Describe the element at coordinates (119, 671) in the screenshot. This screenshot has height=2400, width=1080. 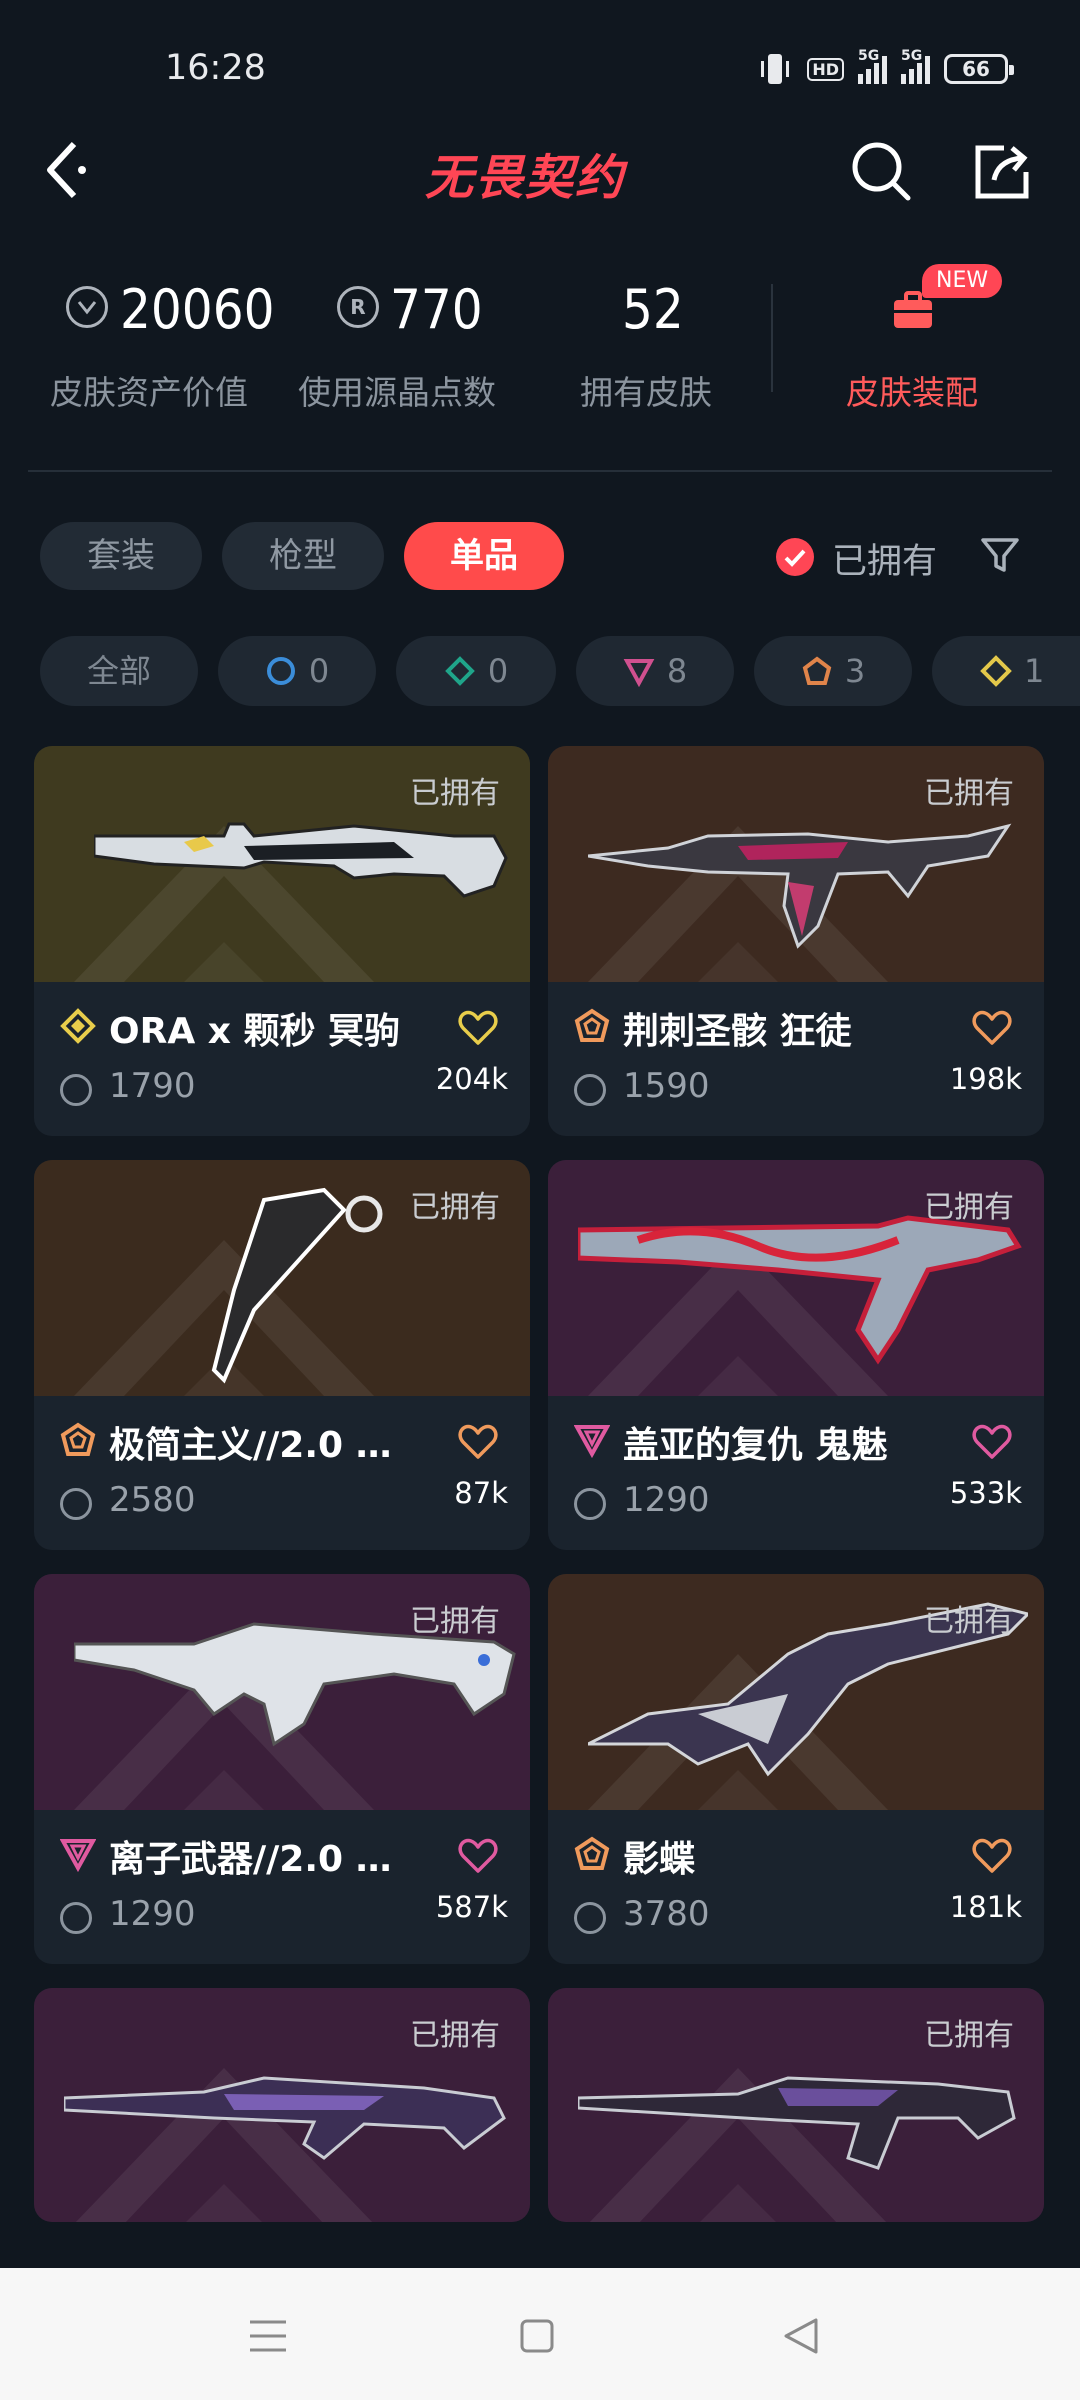
I see `chip-all: 全部` at that location.